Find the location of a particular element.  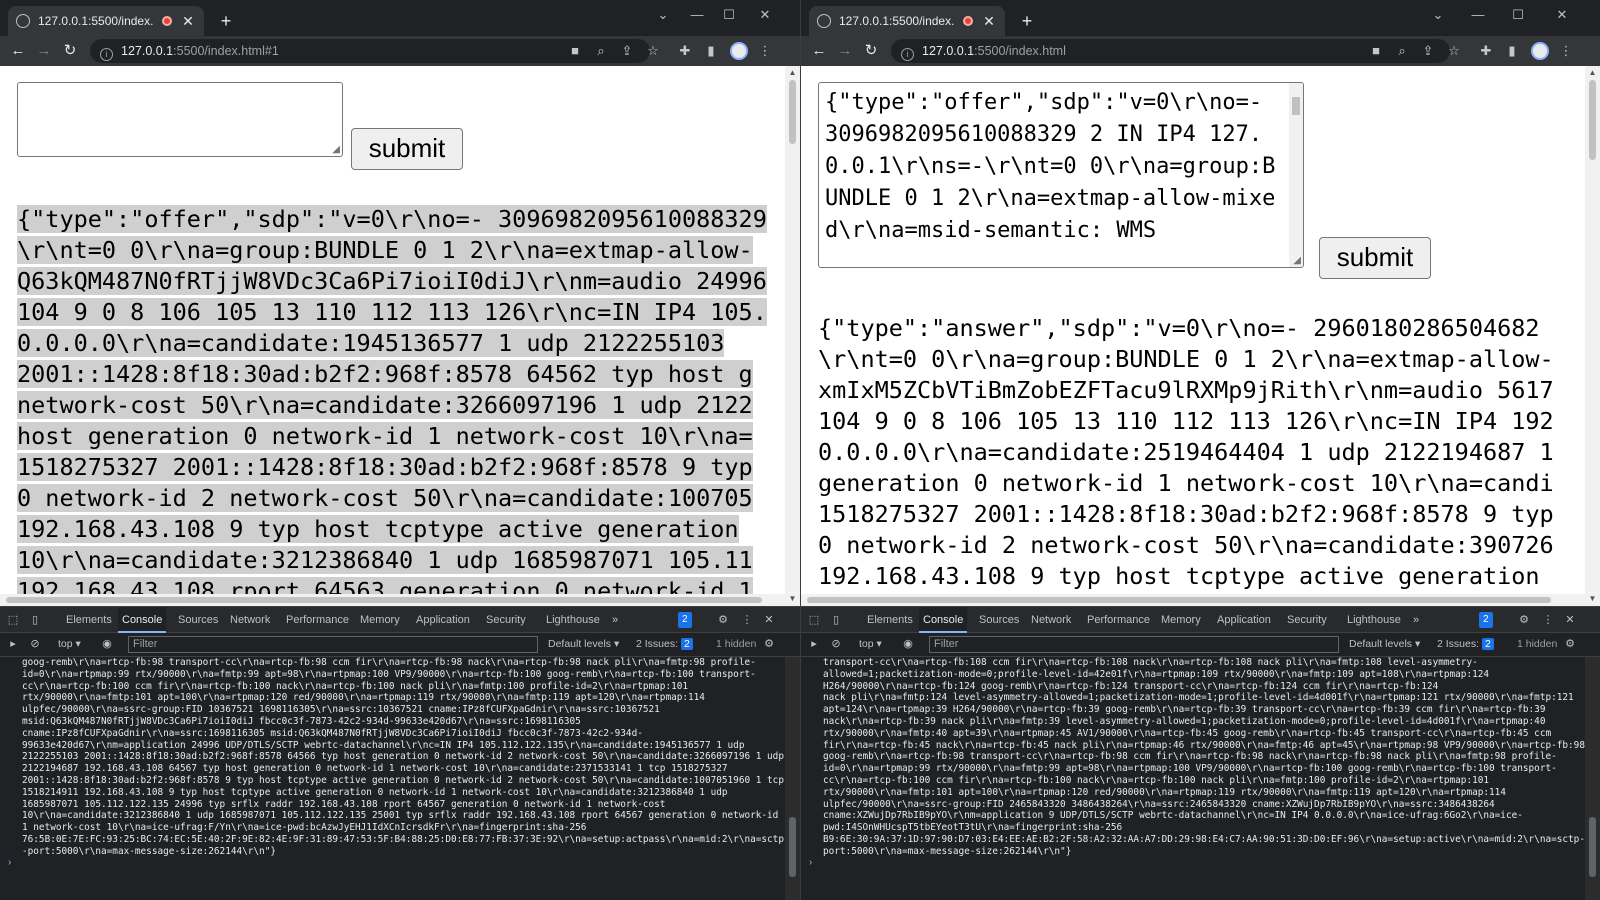

messages-badge: 2 is located at coordinates (1486, 620).